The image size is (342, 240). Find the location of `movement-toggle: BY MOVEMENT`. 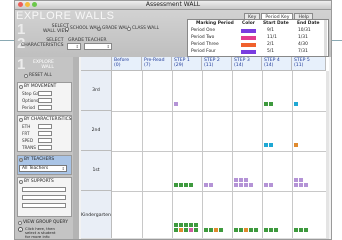

movement-toggle: BY MOVEMENT is located at coordinates (37, 86).